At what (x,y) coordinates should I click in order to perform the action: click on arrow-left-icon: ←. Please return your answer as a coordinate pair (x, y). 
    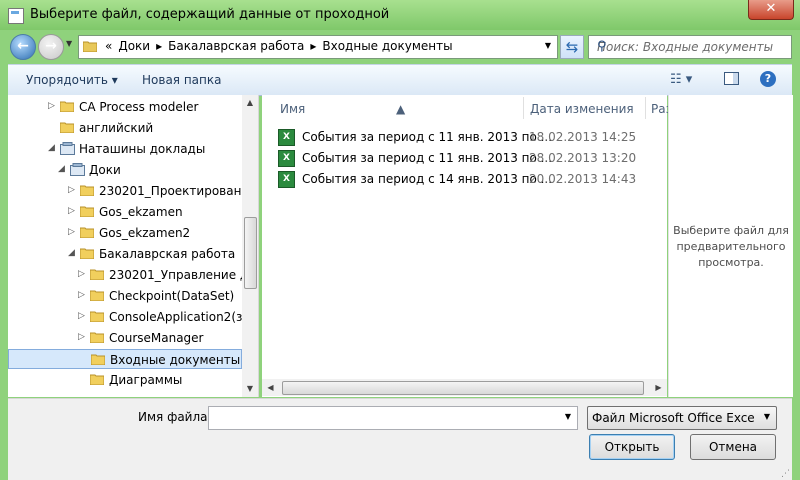
    Looking at the image, I should click on (23, 46).